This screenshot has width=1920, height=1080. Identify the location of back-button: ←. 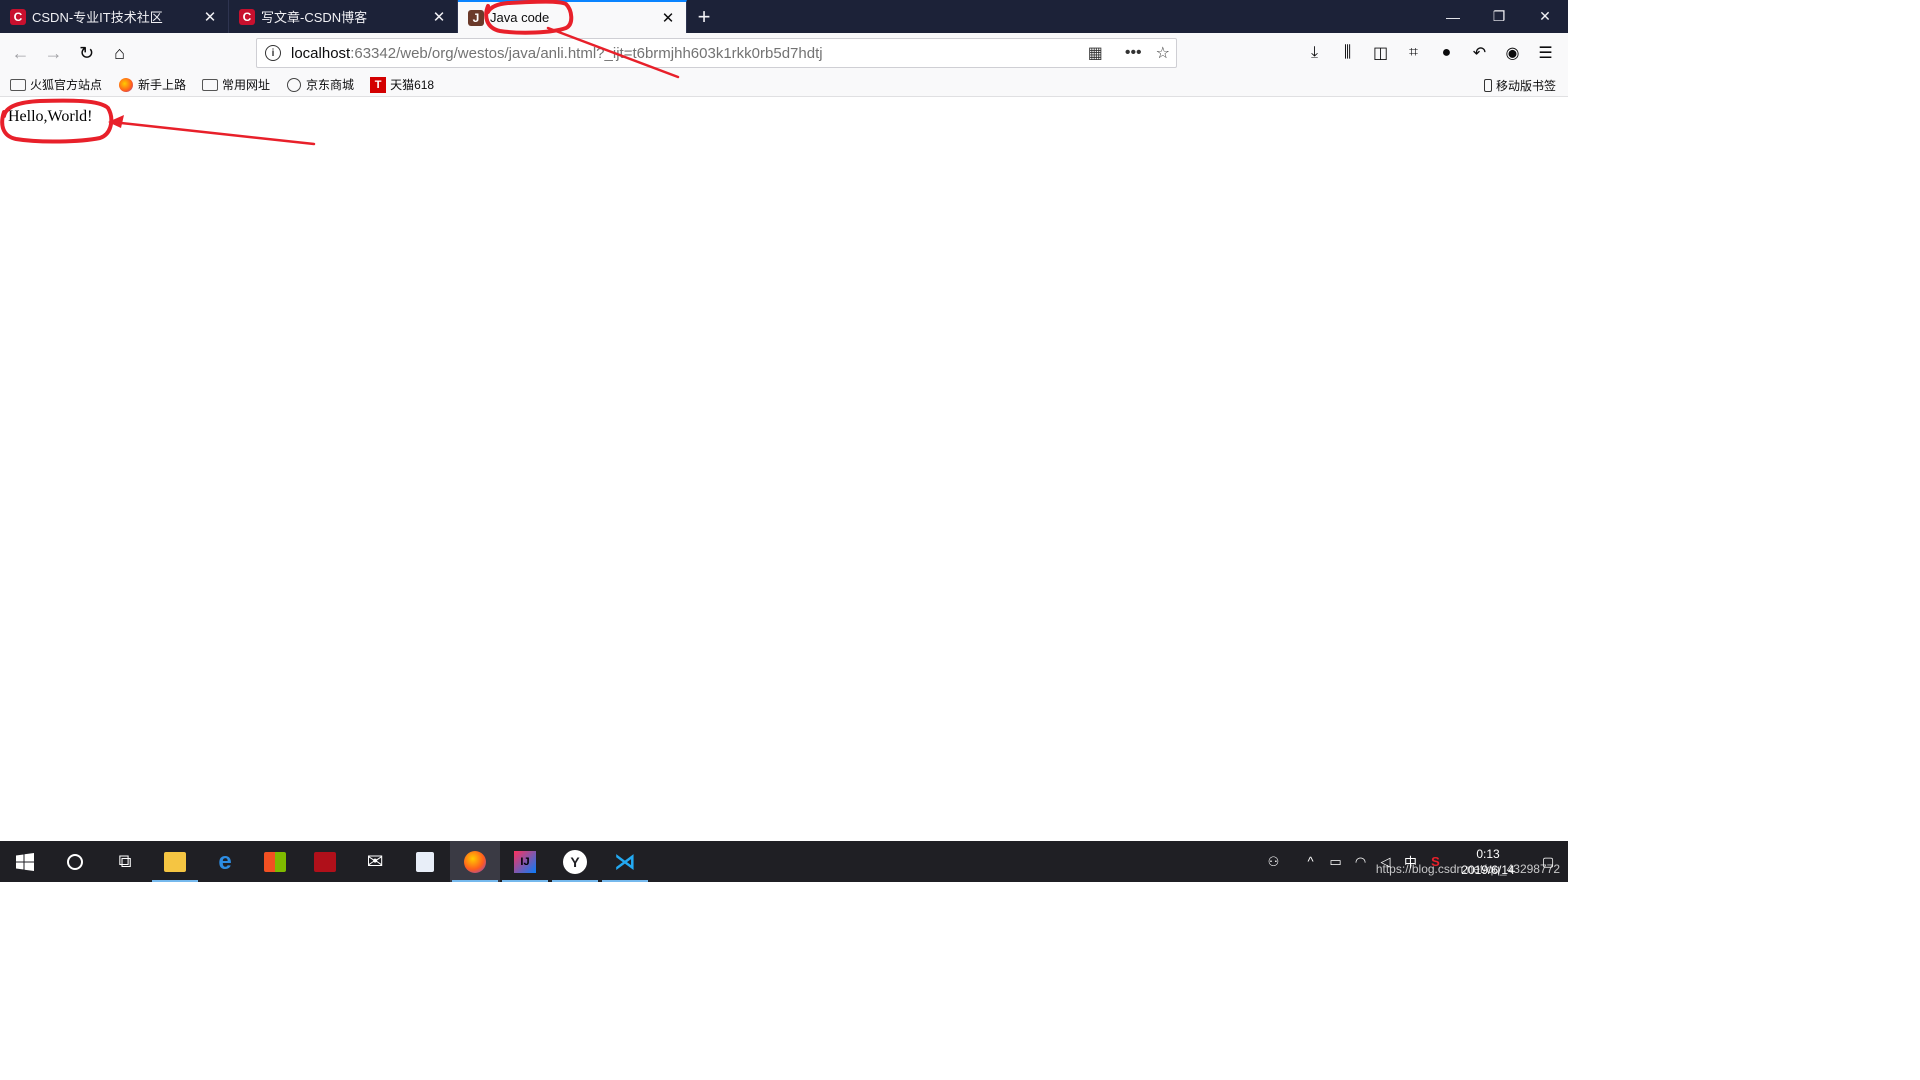
(20, 53).